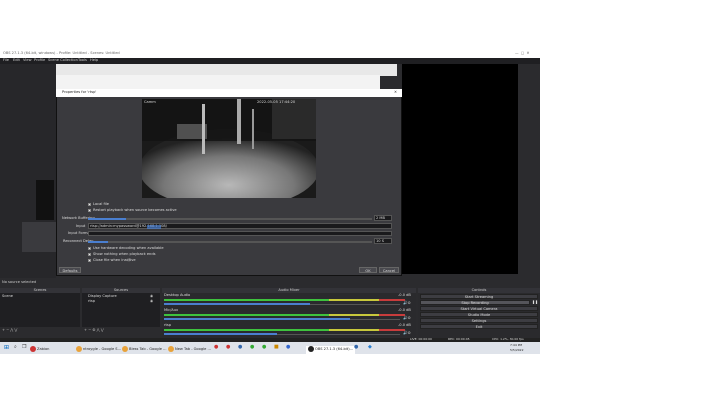 The height and width of the screenshot is (404, 720). Describe the element at coordinates (229, 148) in the screenshot. I see `camera-preview: Camm 2022-05-05 17:44:20` at that location.